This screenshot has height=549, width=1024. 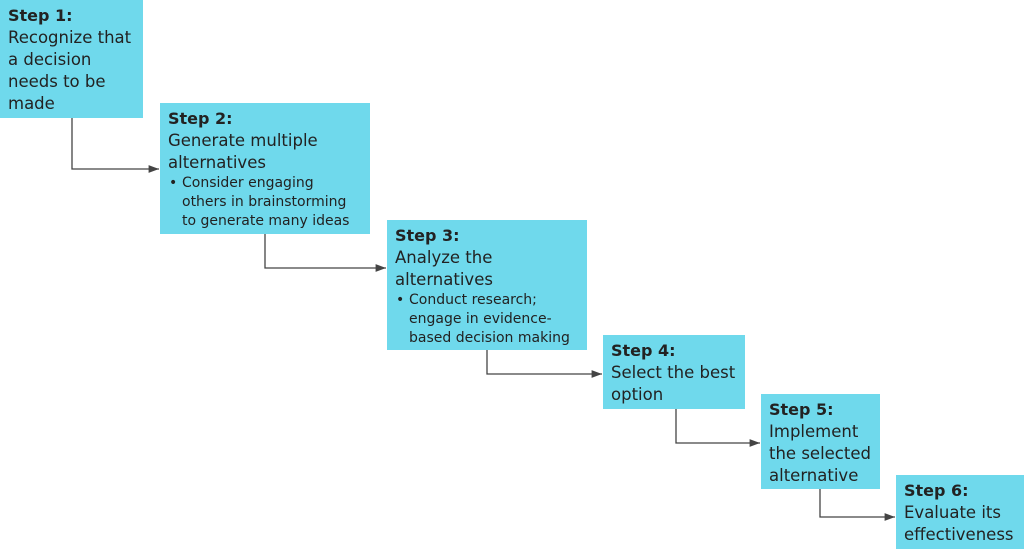 What do you see at coordinates (936, 490) in the screenshot?
I see `step-label: Step 6:` at bounding box center [936, 490].